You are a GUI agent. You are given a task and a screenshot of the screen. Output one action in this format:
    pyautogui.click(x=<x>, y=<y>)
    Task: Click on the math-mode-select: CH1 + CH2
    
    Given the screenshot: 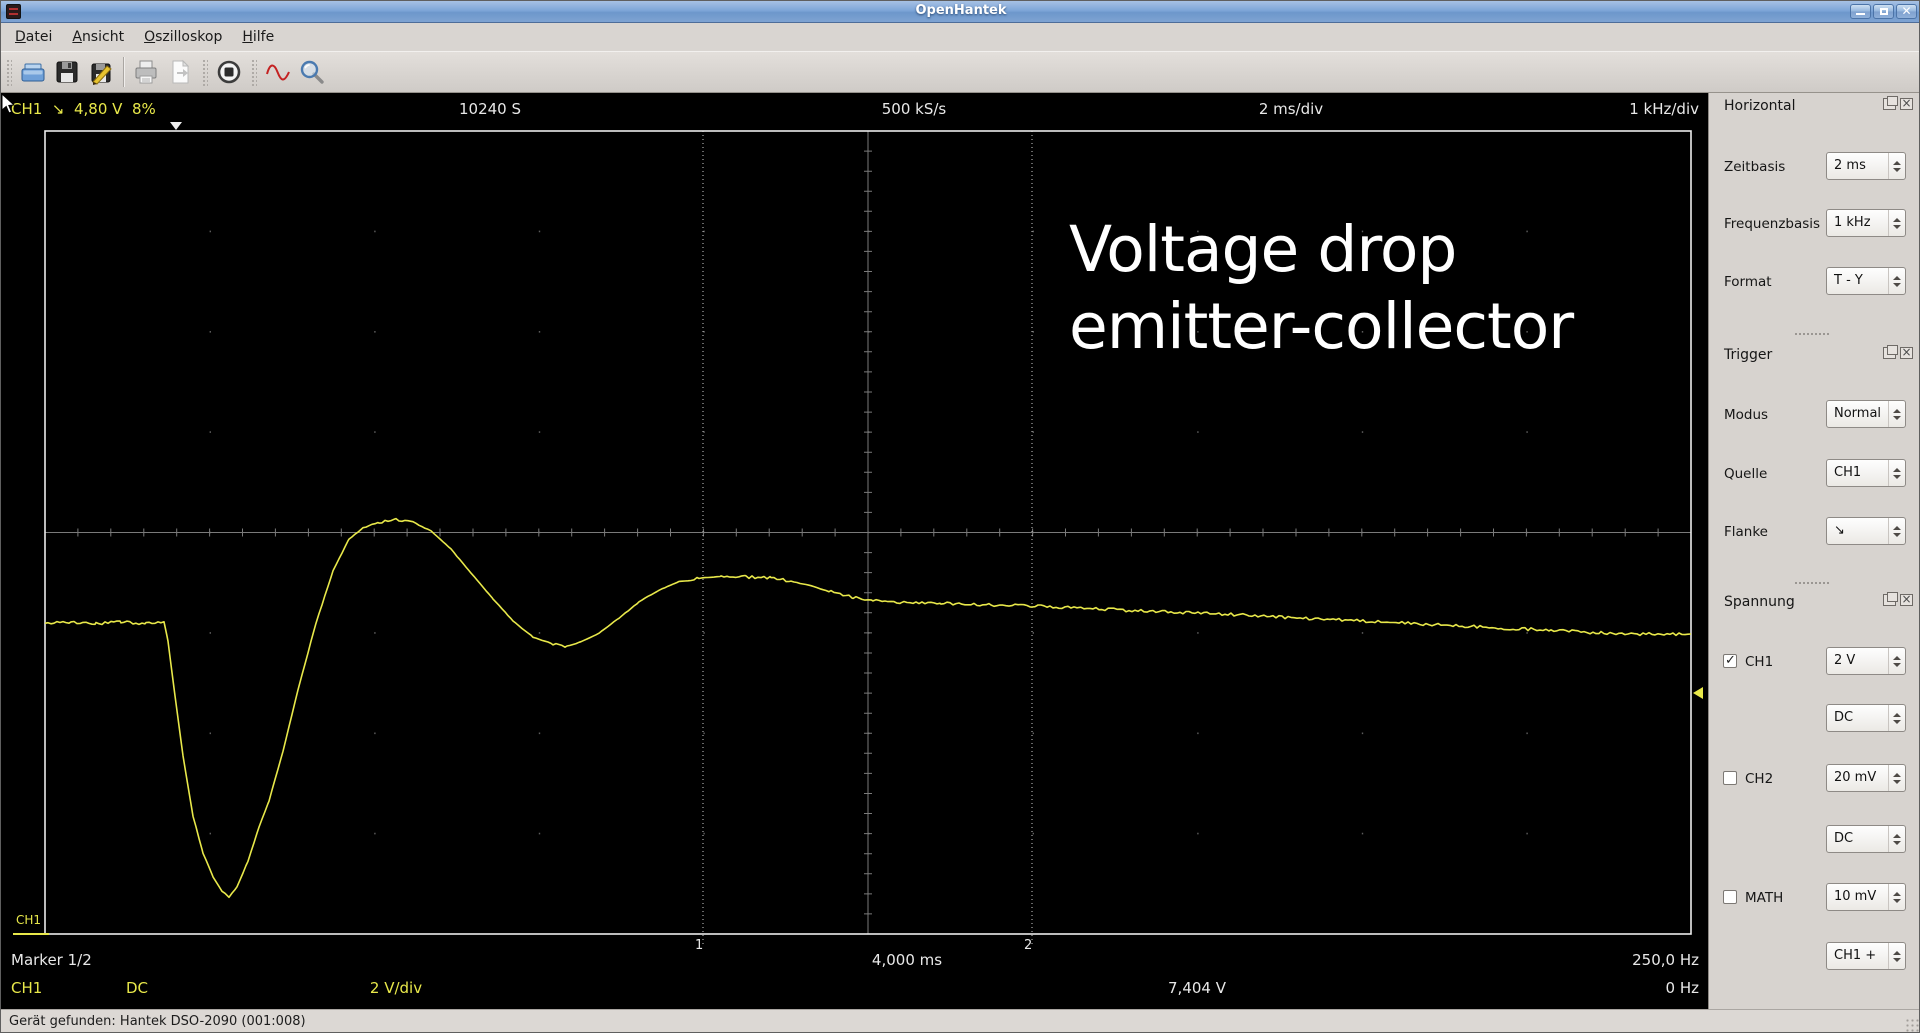 What is the action you would take?
    pyautogui.click(x=1866, y=956)
    